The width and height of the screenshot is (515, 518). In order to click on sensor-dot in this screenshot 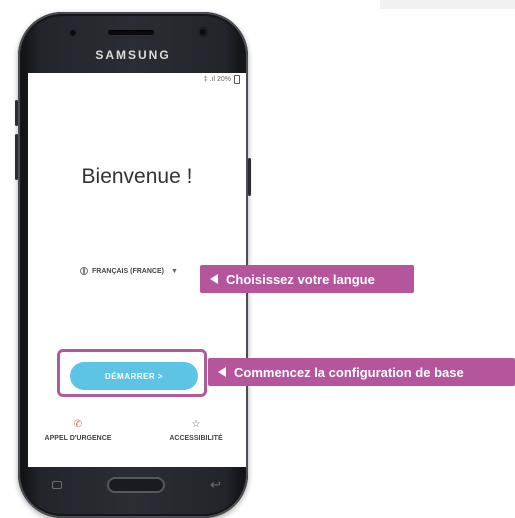, I will do `click(73, 33)`.